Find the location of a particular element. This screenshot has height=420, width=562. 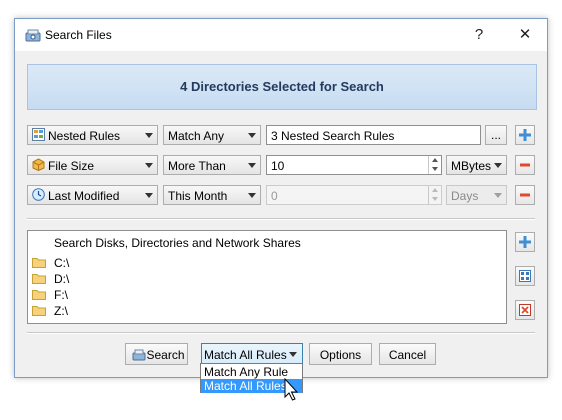

options-label: Options is located at coordinates (340, 355).